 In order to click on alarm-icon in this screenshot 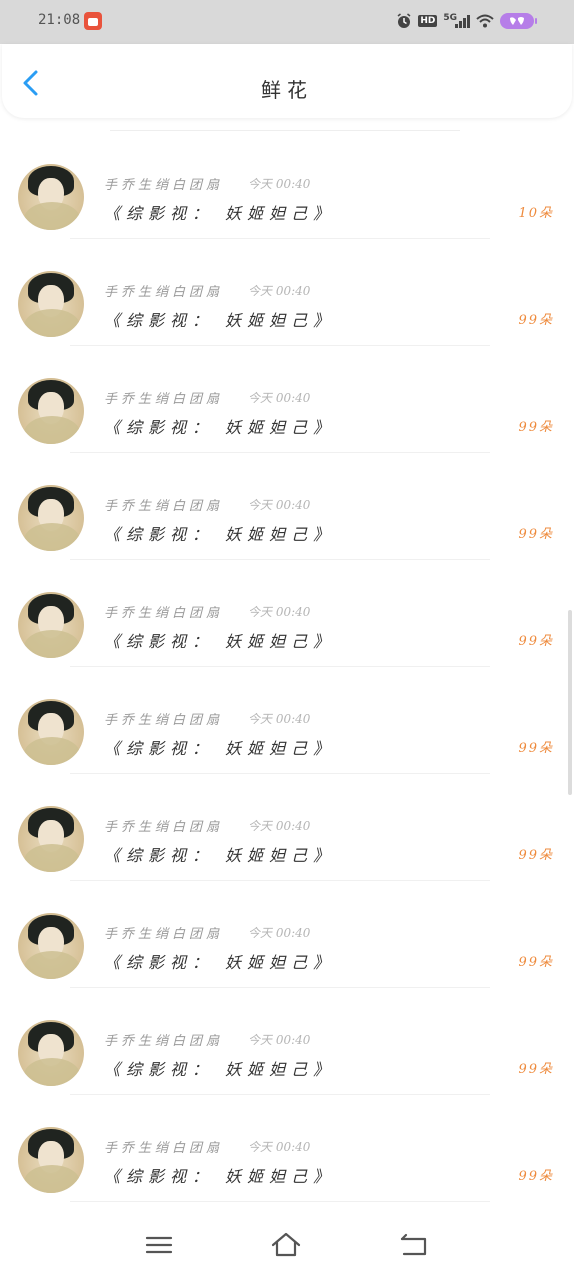, I will do `click(404, 20)`.